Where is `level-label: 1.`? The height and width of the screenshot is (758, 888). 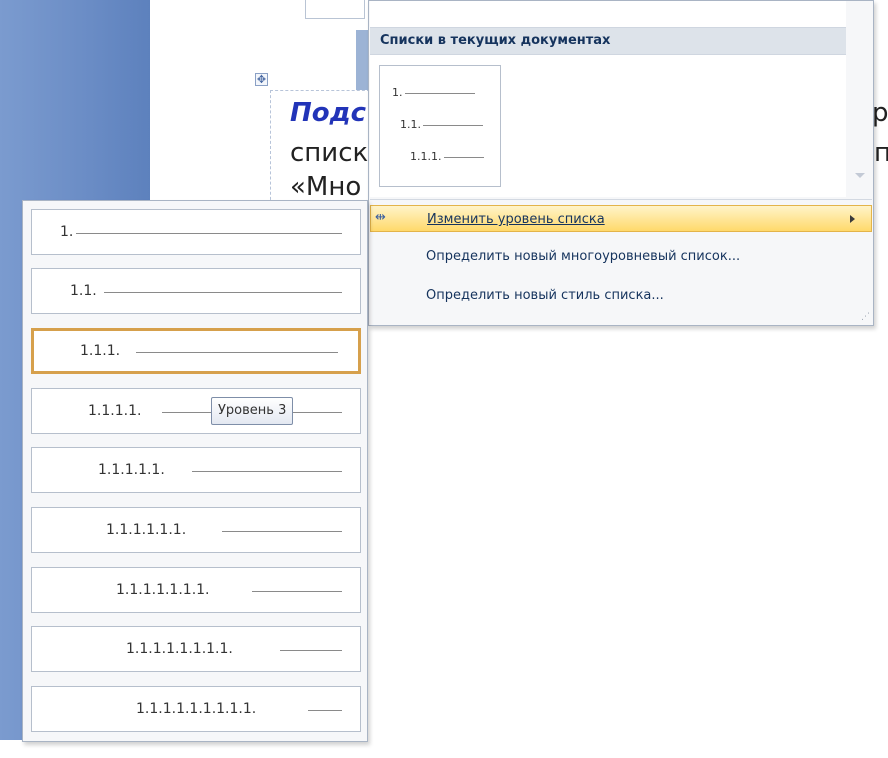
level-label: 1. is located at coordinates (67, 232).